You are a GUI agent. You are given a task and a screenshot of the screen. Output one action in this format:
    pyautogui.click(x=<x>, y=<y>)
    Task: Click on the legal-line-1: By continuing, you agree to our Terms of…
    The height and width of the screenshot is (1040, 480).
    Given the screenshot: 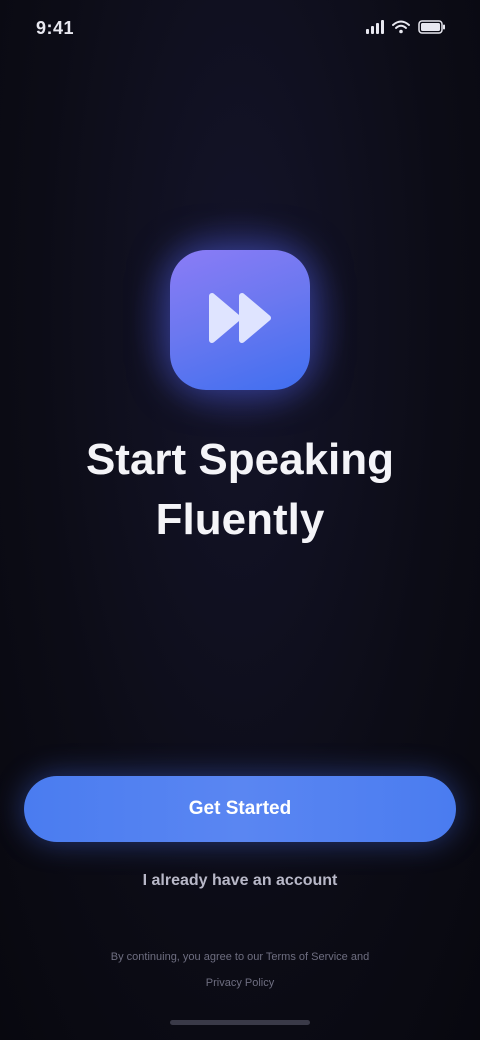 What is the action you would take?
    pyautogui.click(x=240, y=957)
    